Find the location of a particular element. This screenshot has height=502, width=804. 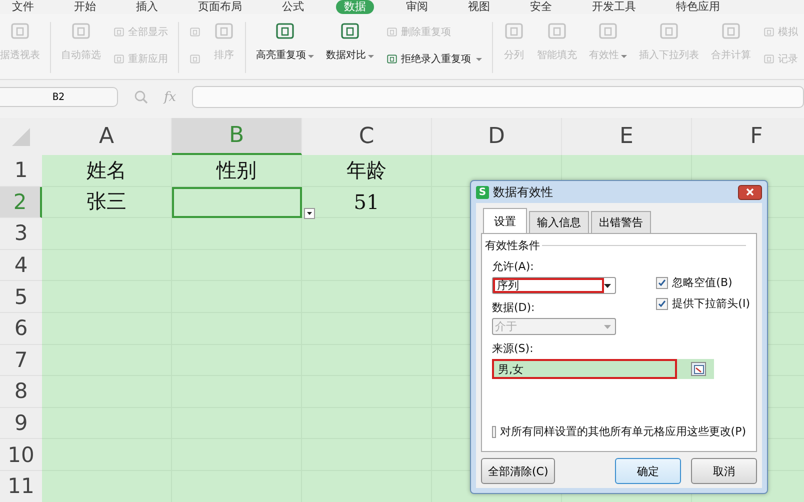

menu-tab: 特色应用 is located at coordinates (698, 7).